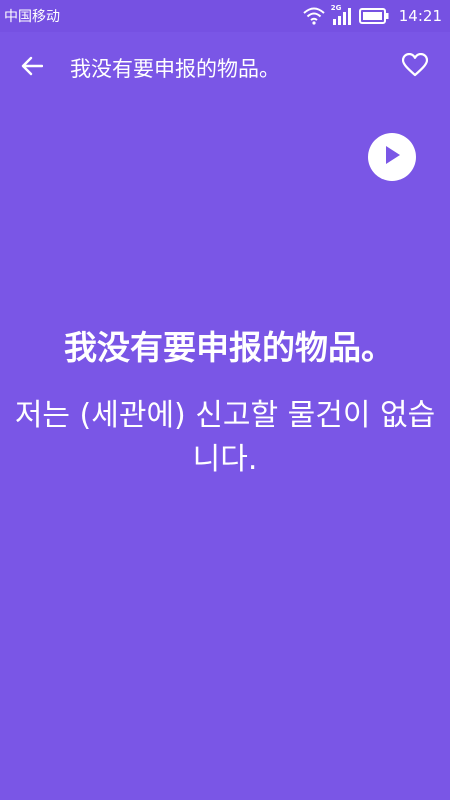  I want to click on back-button, so click(32, 68).